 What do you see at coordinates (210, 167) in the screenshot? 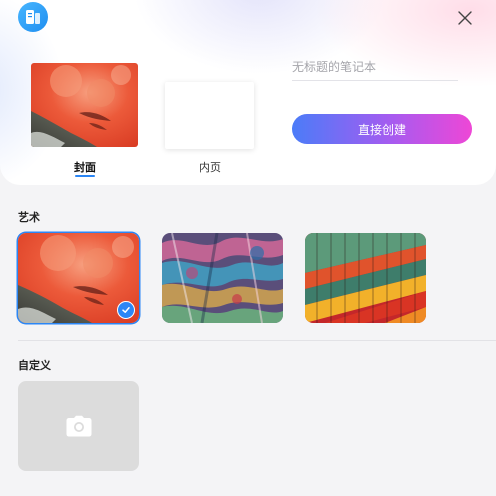
I see `tab-inner-page: 内页` at bounding box center [210, 167].